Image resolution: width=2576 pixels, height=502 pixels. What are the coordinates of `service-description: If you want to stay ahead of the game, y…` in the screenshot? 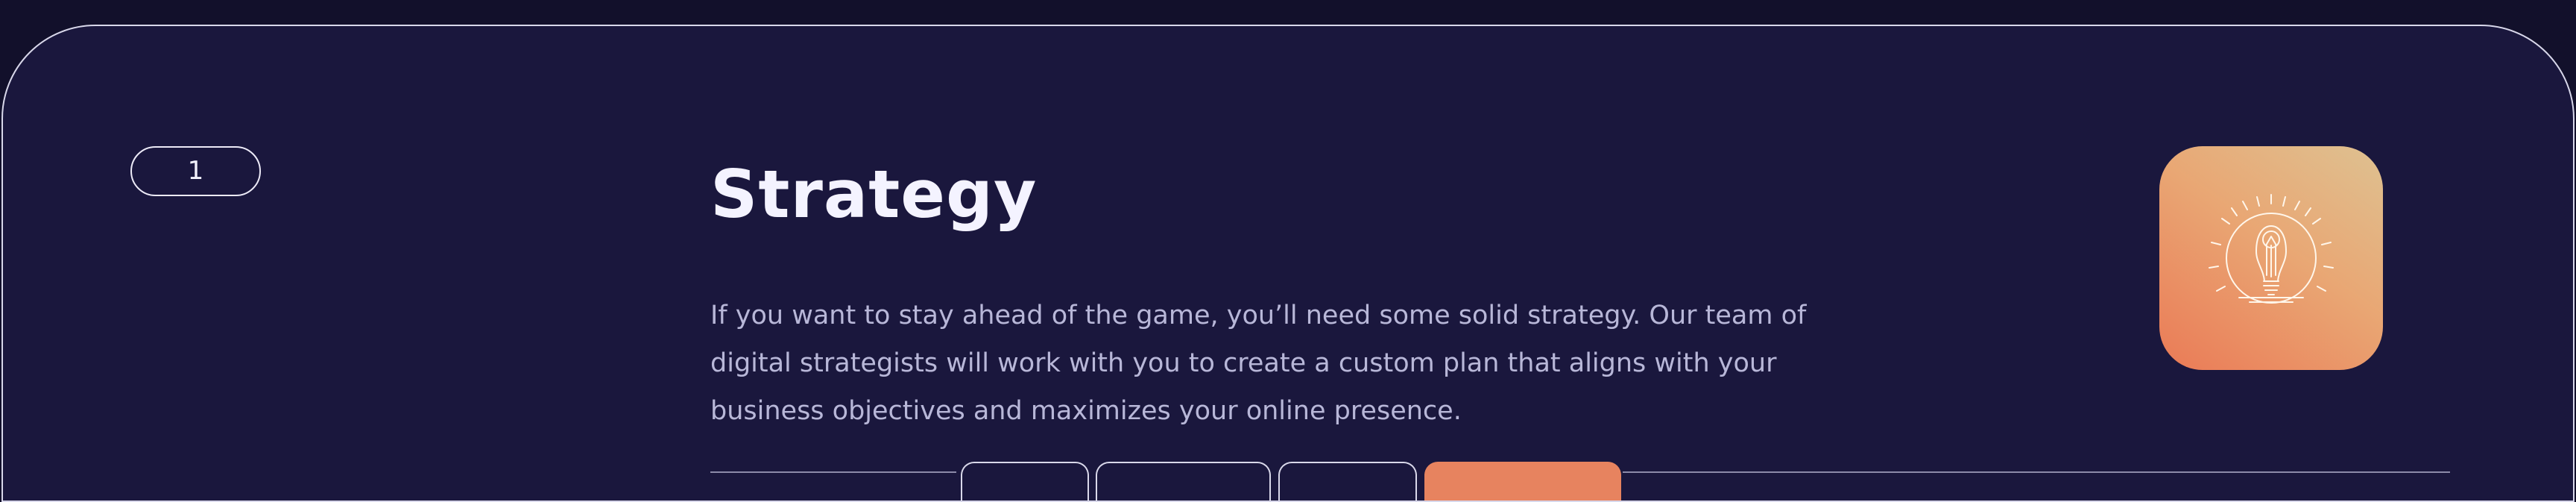 It's located at (1258, 363).